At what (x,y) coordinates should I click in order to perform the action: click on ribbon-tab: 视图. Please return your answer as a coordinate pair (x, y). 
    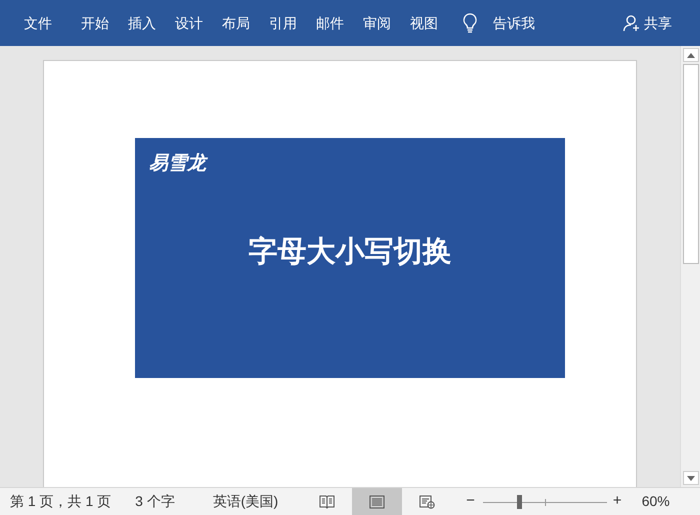
    Looking at the image, I should click on (424, 23).